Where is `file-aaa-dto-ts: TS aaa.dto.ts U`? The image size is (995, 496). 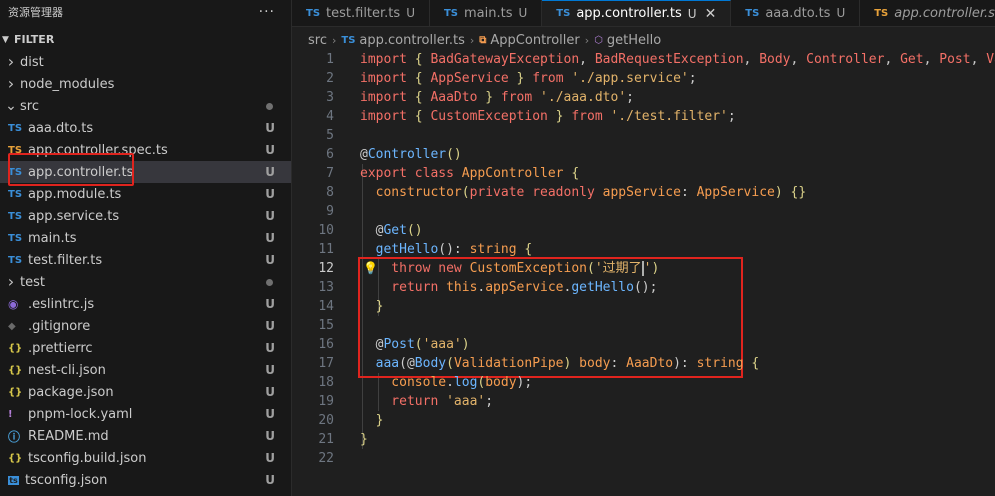 file-aaa-dto-ts: TS aaa.dto.ts U is located at coordinates (145, 128).